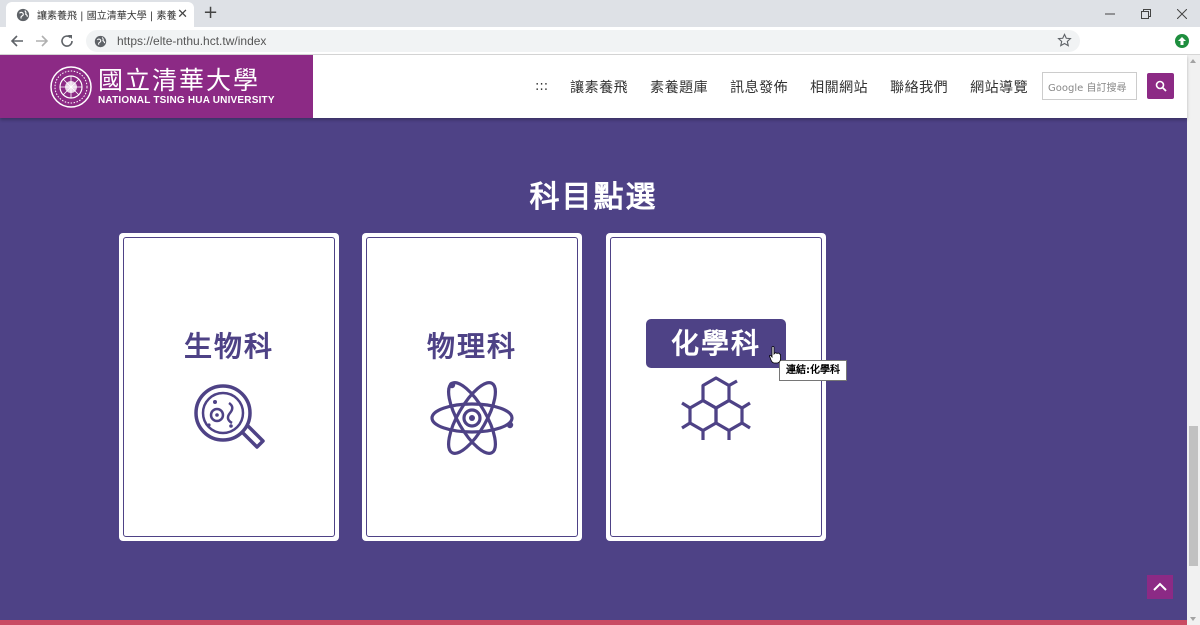 This screenshot has width=1200, height=625. What do you see at coordinates (192, 41) in the screenshot?
I see `url-text: https://elte-nthu.hct.tw/index` at bounding box center [192, 41].